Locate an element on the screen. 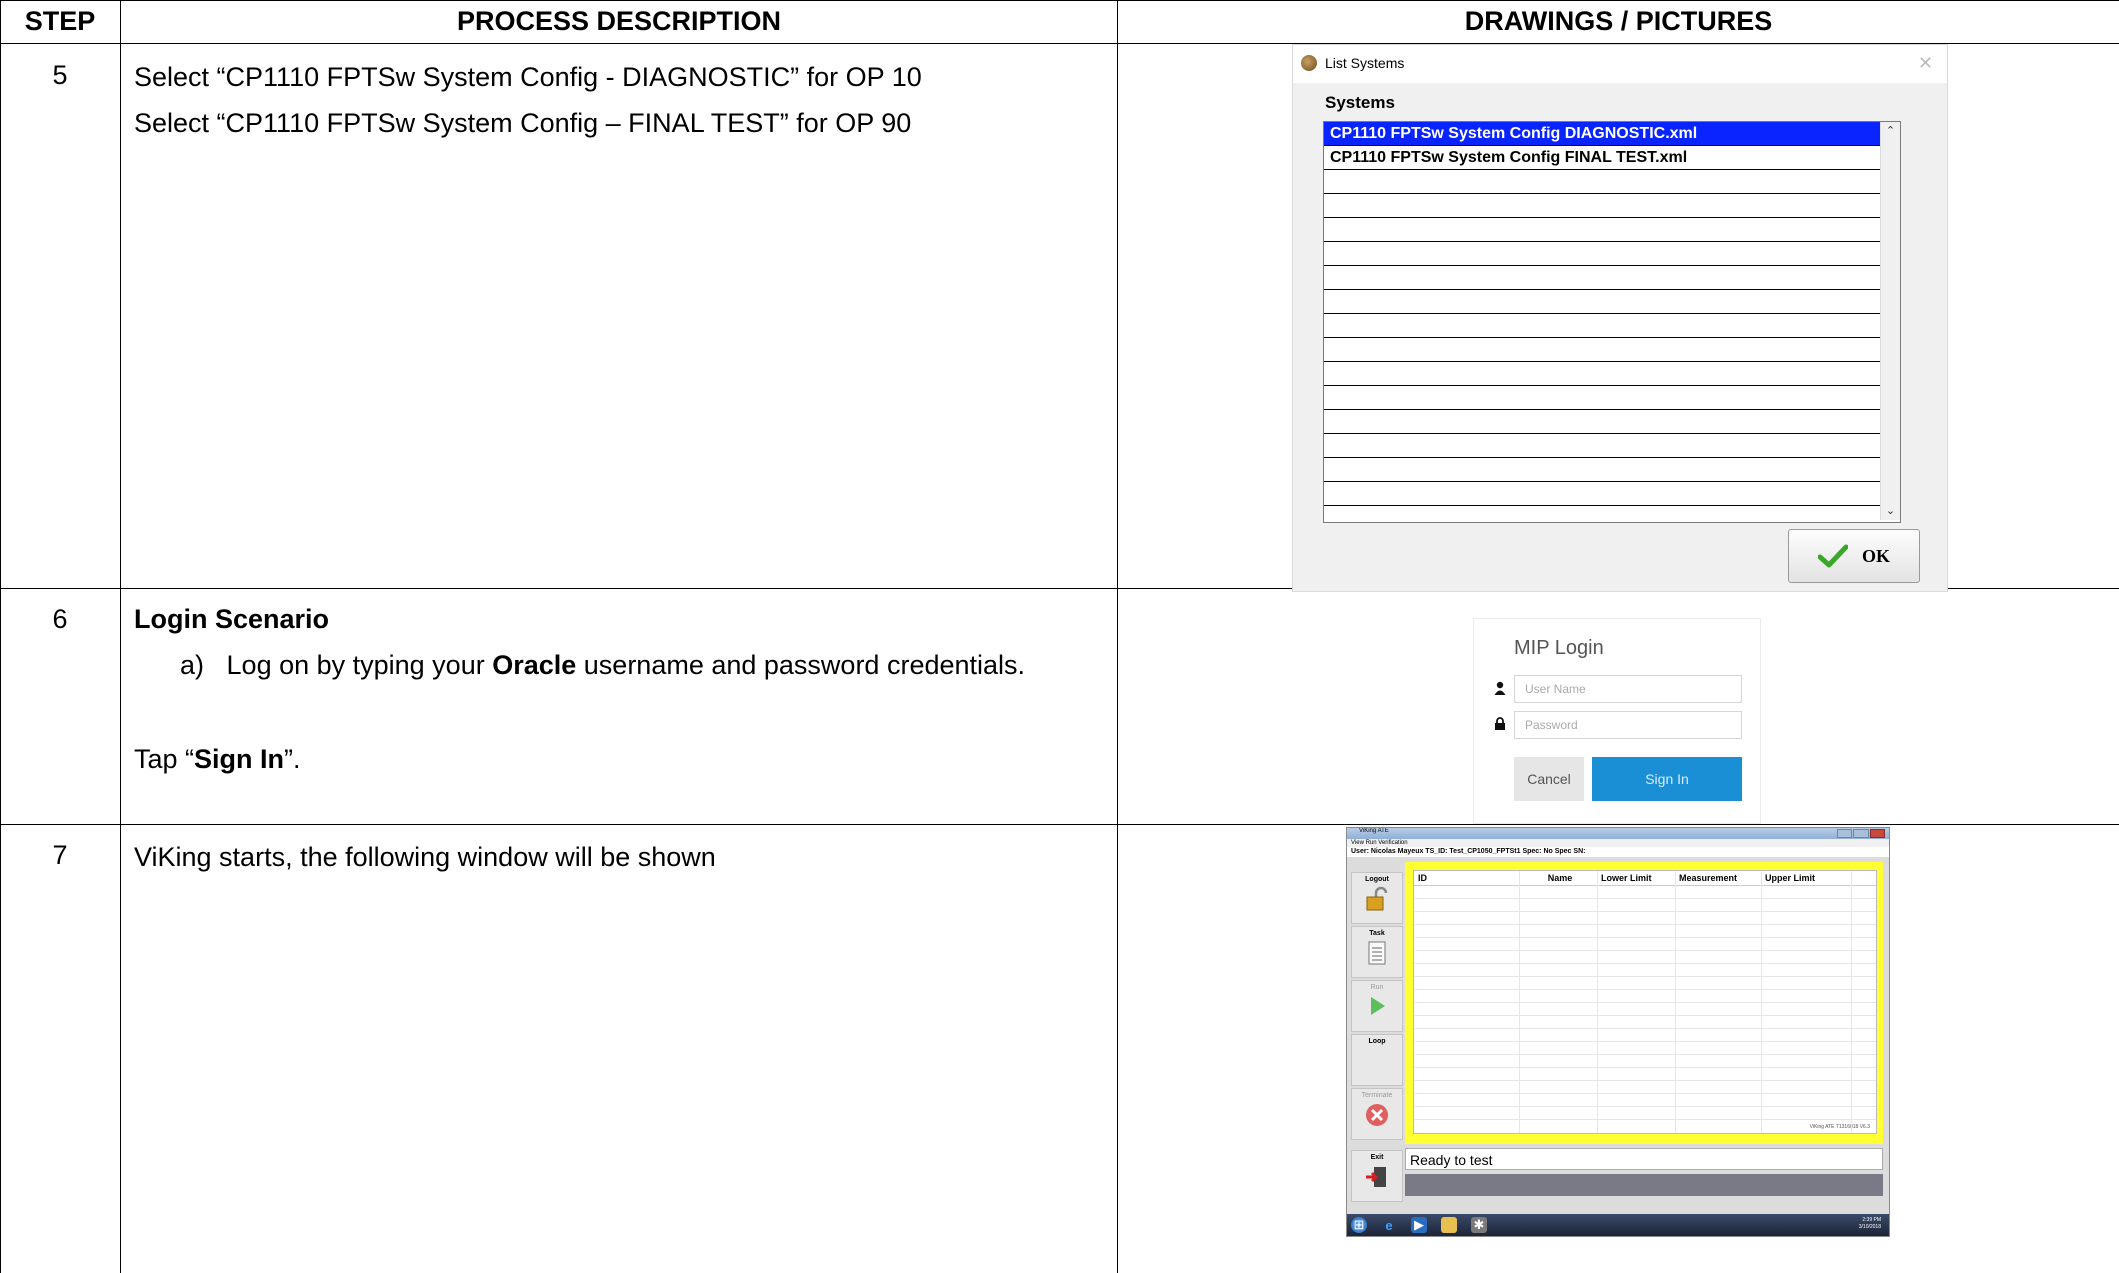  table-left-border is located at coordinates (0, 636).